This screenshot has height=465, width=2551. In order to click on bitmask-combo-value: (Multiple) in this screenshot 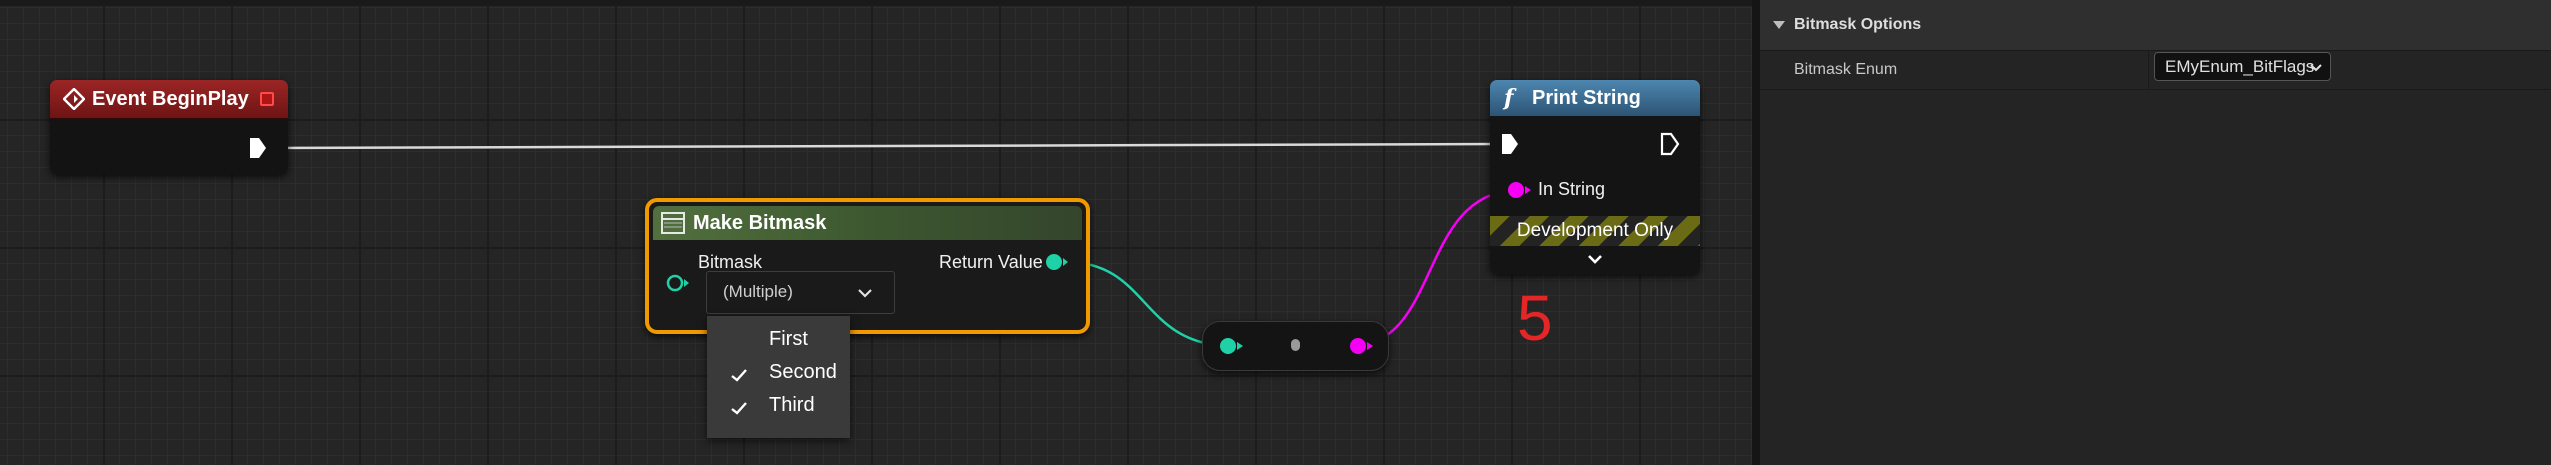, I will do `click(758, 291)`.